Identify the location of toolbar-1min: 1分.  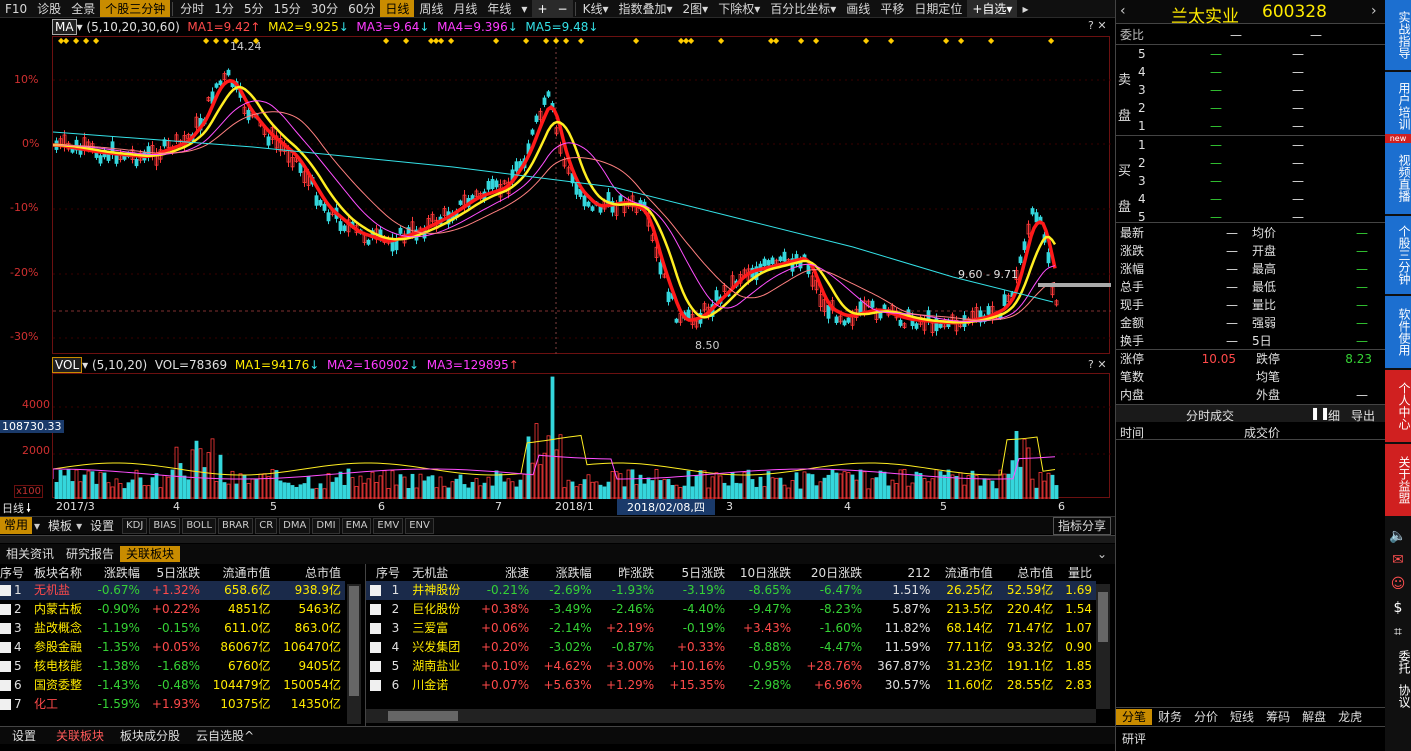
(224, 8).